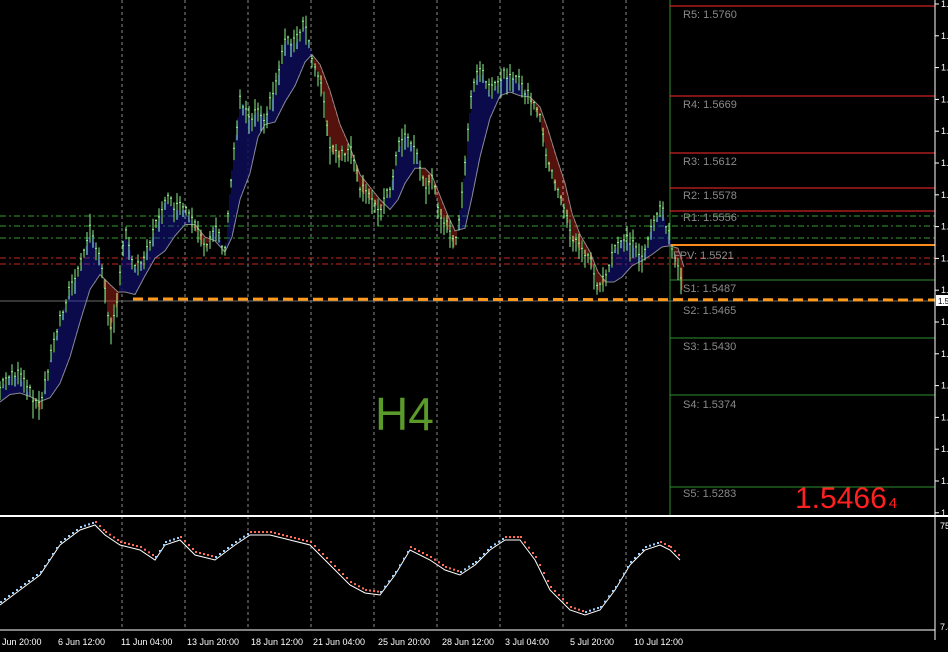 The image size is (948, 652). What do you see at coordinates (592, 642) in the screenshot?
I see `time-label: 5 Jul 20:00` at bounding box center [592, 642].